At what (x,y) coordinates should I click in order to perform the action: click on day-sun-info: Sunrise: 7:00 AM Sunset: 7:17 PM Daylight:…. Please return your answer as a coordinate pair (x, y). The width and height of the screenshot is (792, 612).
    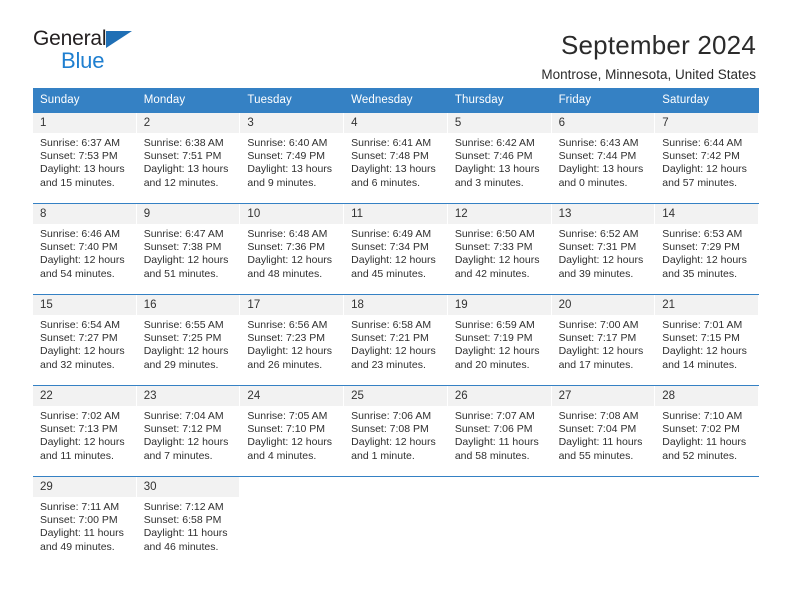
    Looking at the image, I should click on (603, 345).